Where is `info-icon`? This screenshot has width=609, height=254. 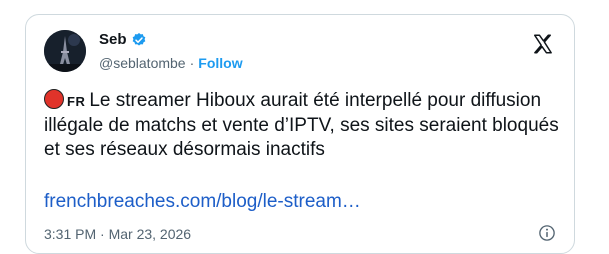
info-icon is located at coordinates (547, 233).